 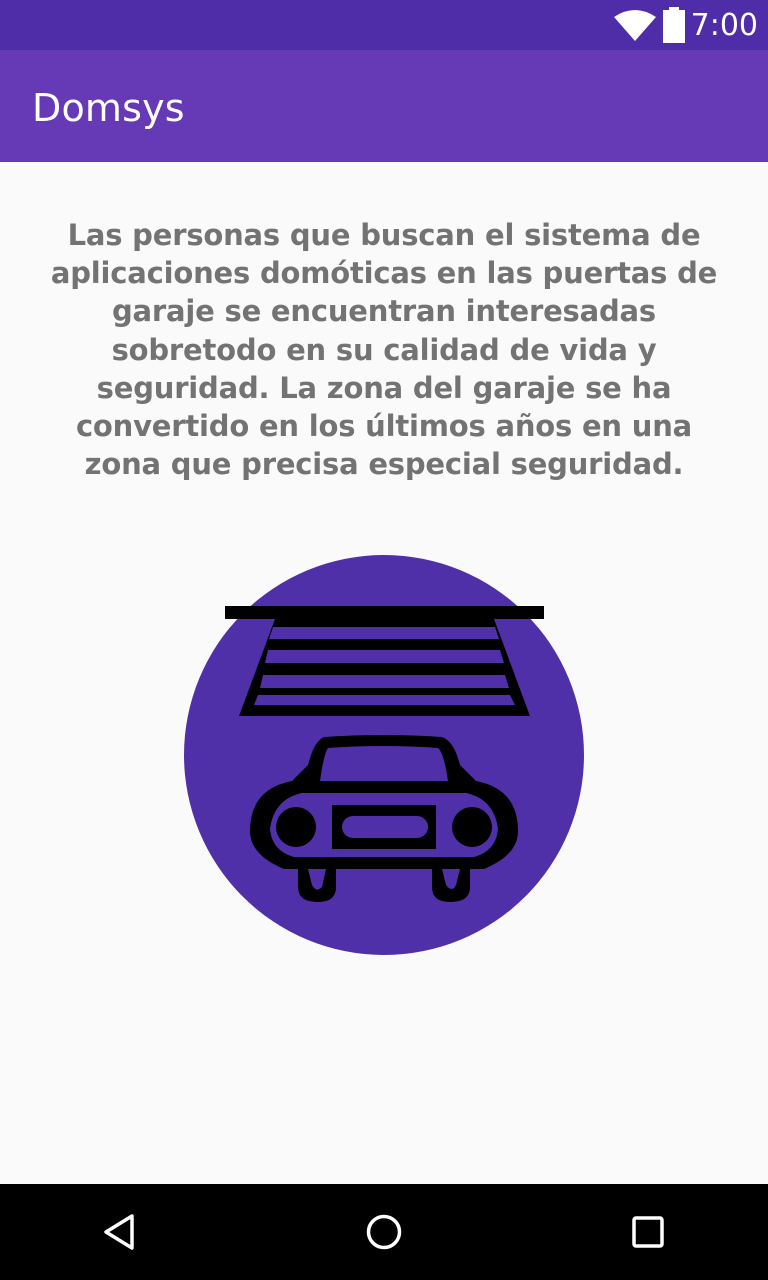 I want to click on navigation-bar, so click(x=384, y=1232).